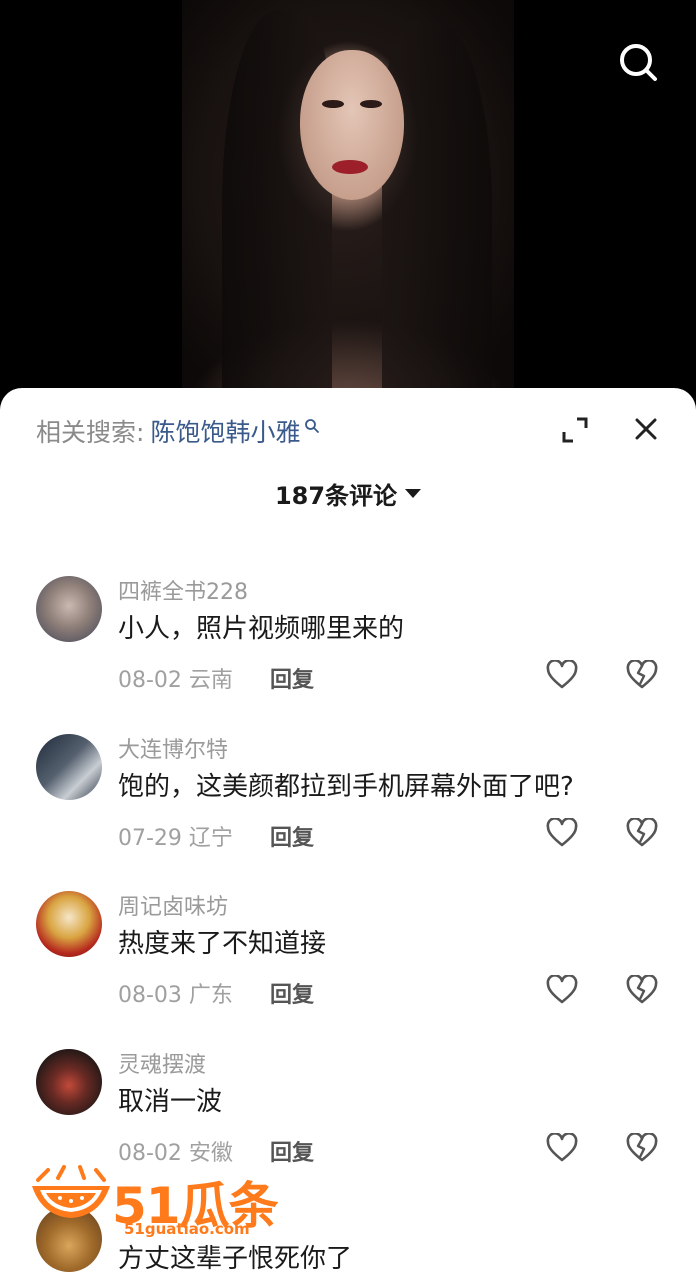  I want to click on comment-date-location: 08-02 安徽, so click(175, 1153).